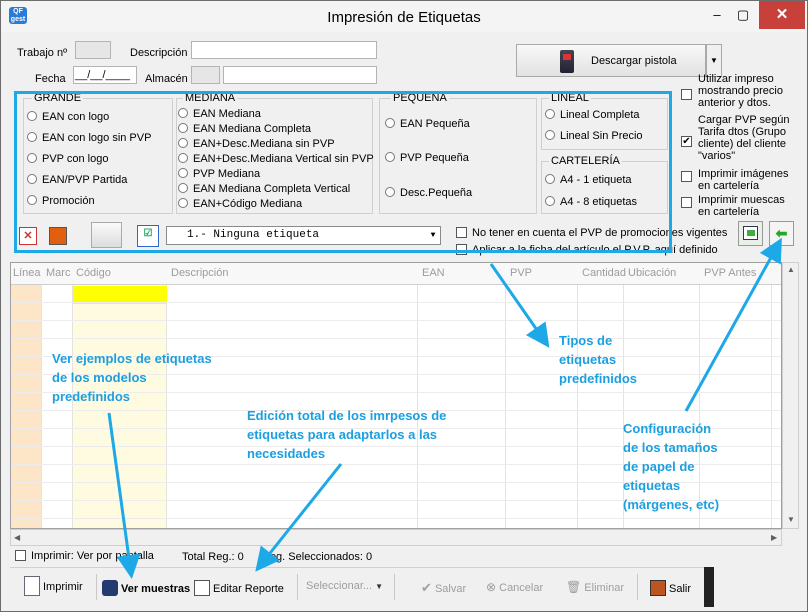  I want to click on arrow-tipos, so click(519, 305).